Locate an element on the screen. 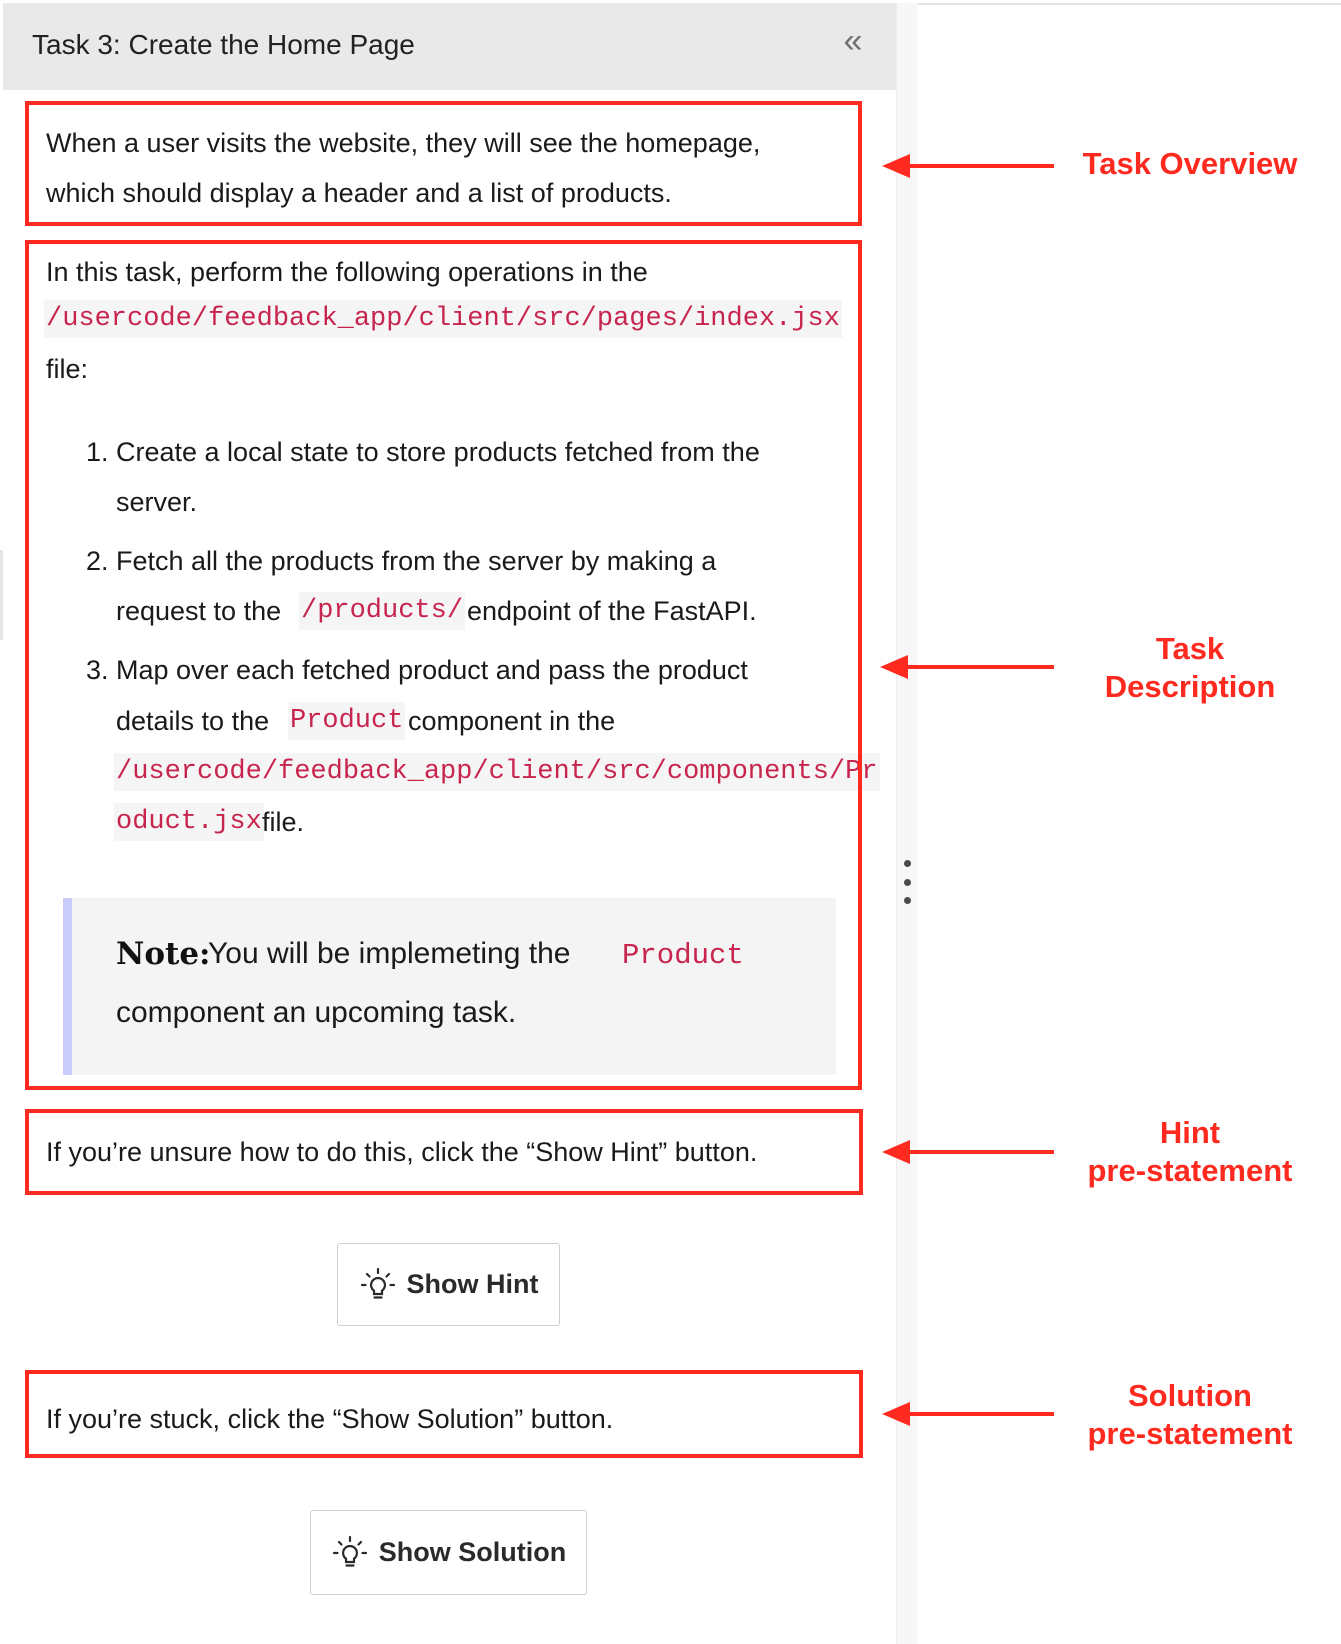 The width and height of the screenshot is (1341, 1644). drag-handle-icon is located at coordinates (907, 882).